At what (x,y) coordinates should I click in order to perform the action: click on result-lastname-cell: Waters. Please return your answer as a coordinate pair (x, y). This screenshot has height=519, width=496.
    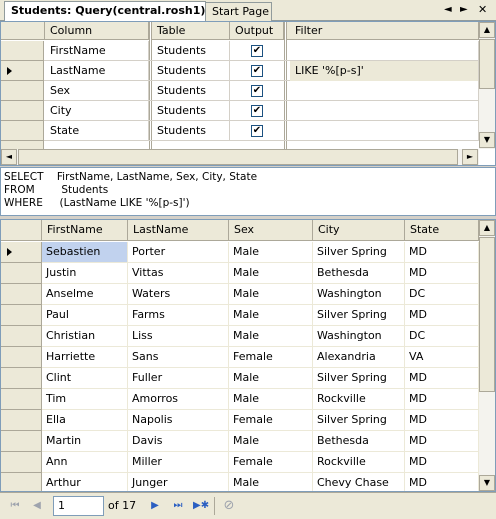
    Looking at the image, I should click on (178, 294).